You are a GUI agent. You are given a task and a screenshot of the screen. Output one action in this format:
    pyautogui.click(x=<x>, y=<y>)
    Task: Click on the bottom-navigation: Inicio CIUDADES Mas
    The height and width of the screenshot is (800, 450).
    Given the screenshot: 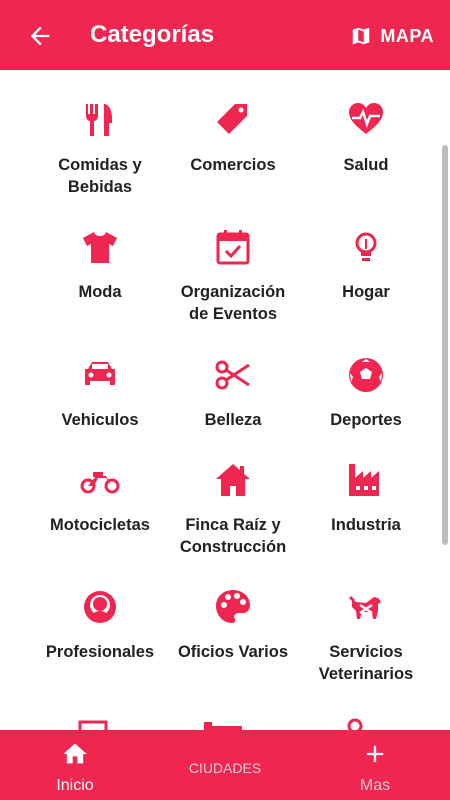 What is the action you would take?
    pyautogui.click(x=225, y=765)
    